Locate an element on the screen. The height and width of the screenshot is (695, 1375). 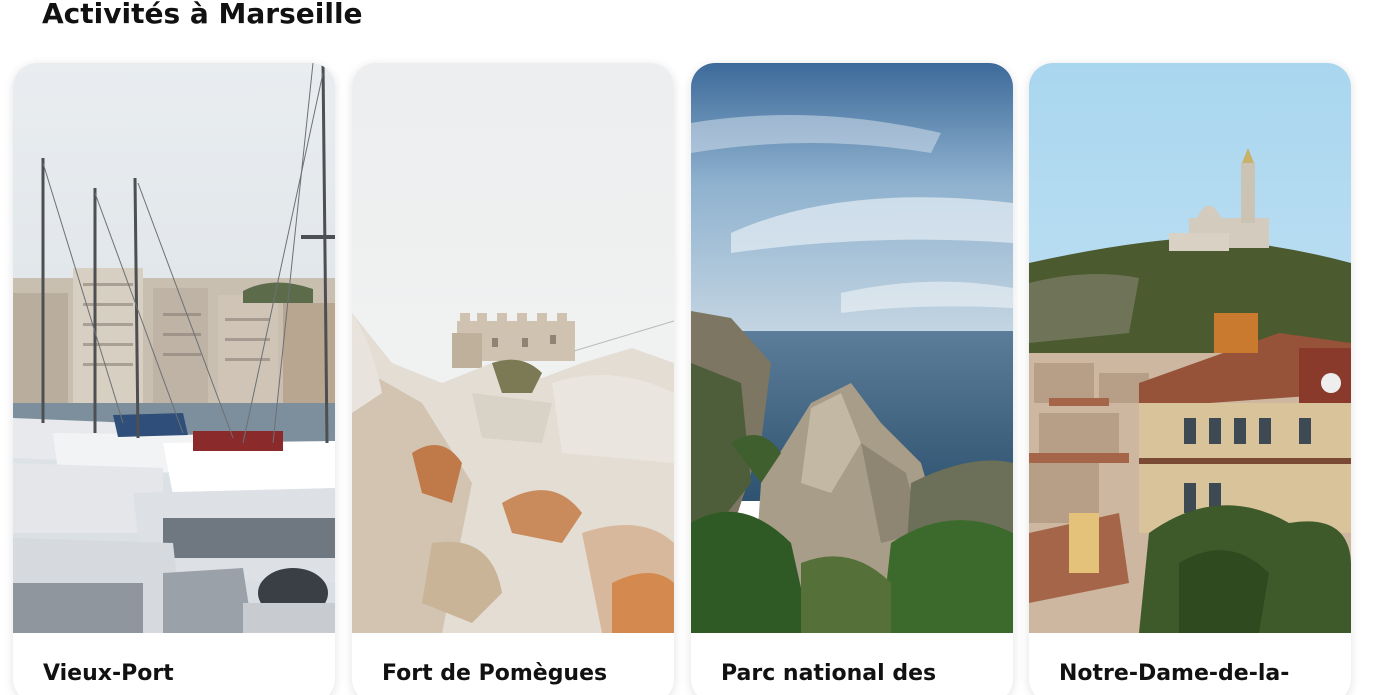
card-title: Parc national des is located at coordinates (829, 673).